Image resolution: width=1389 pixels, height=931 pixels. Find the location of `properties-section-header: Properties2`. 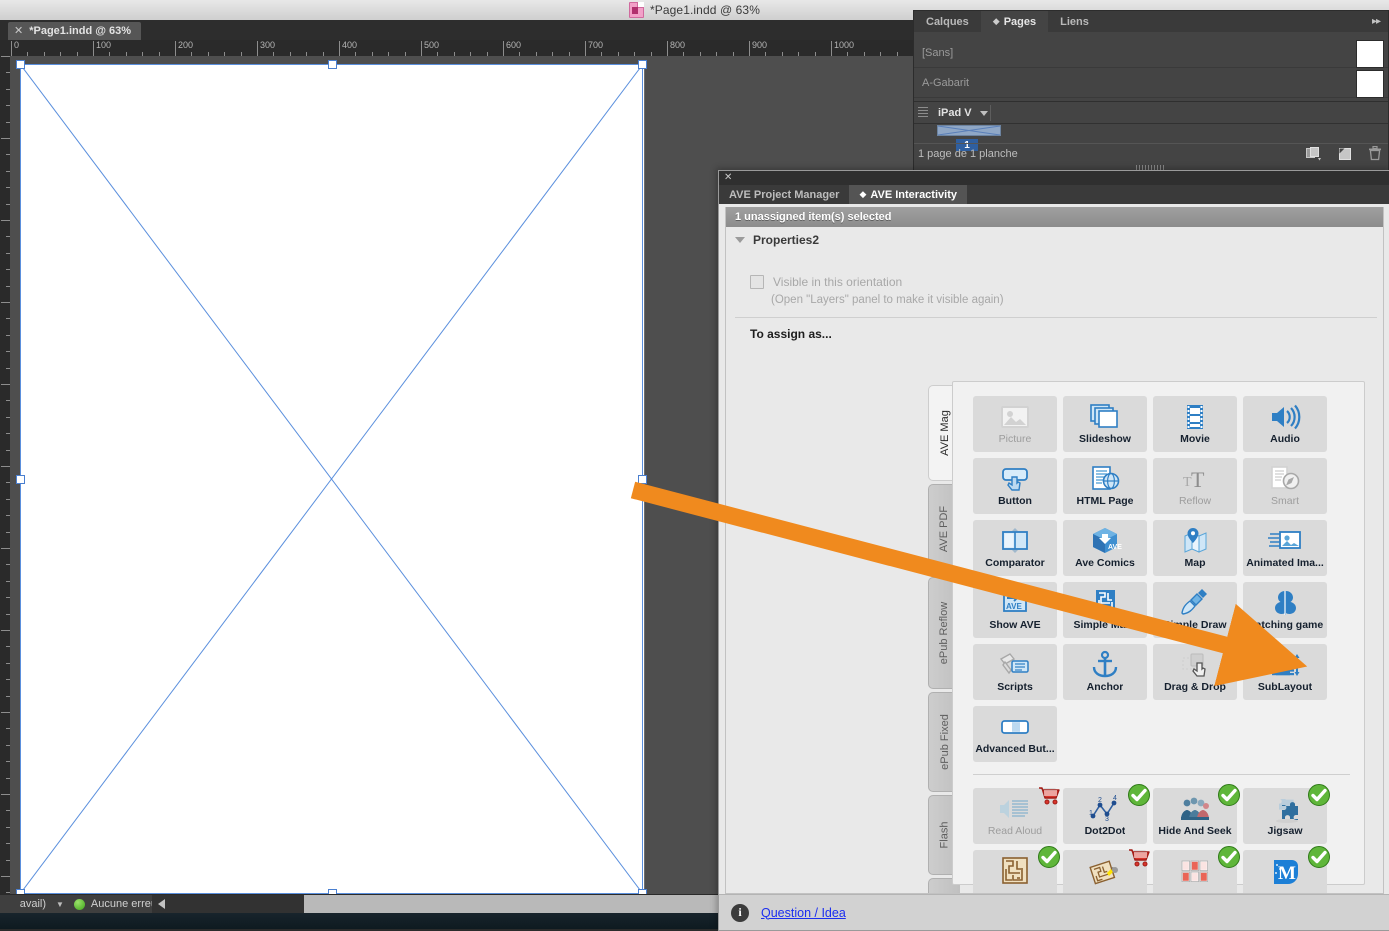

properties-section-header: Properties2 is located at coordinates (777, 240).